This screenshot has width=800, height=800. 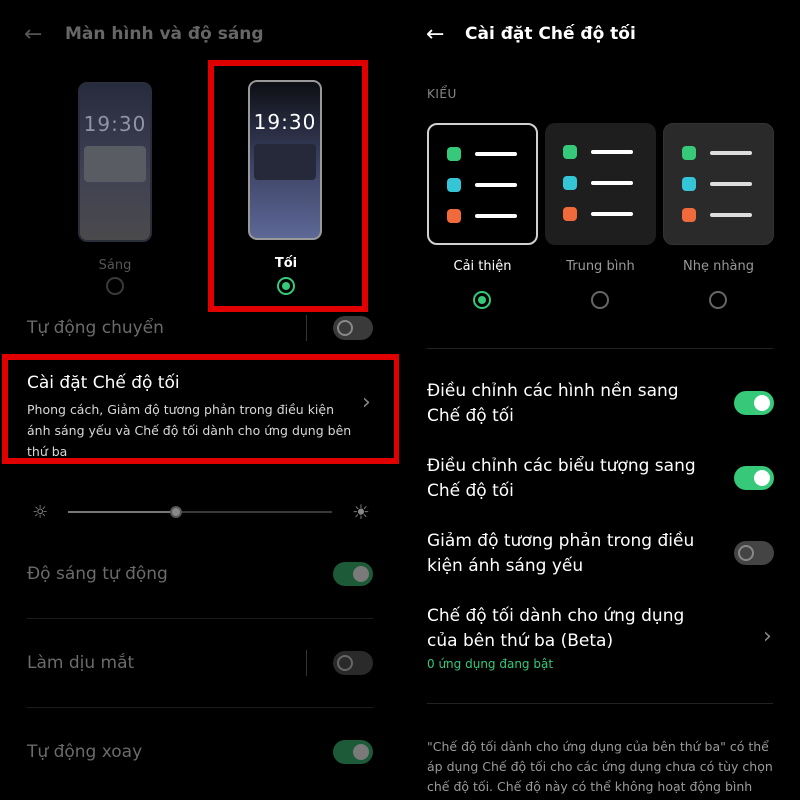 I want to click on auto-rotate-toggle, so click(x=353, y=752).